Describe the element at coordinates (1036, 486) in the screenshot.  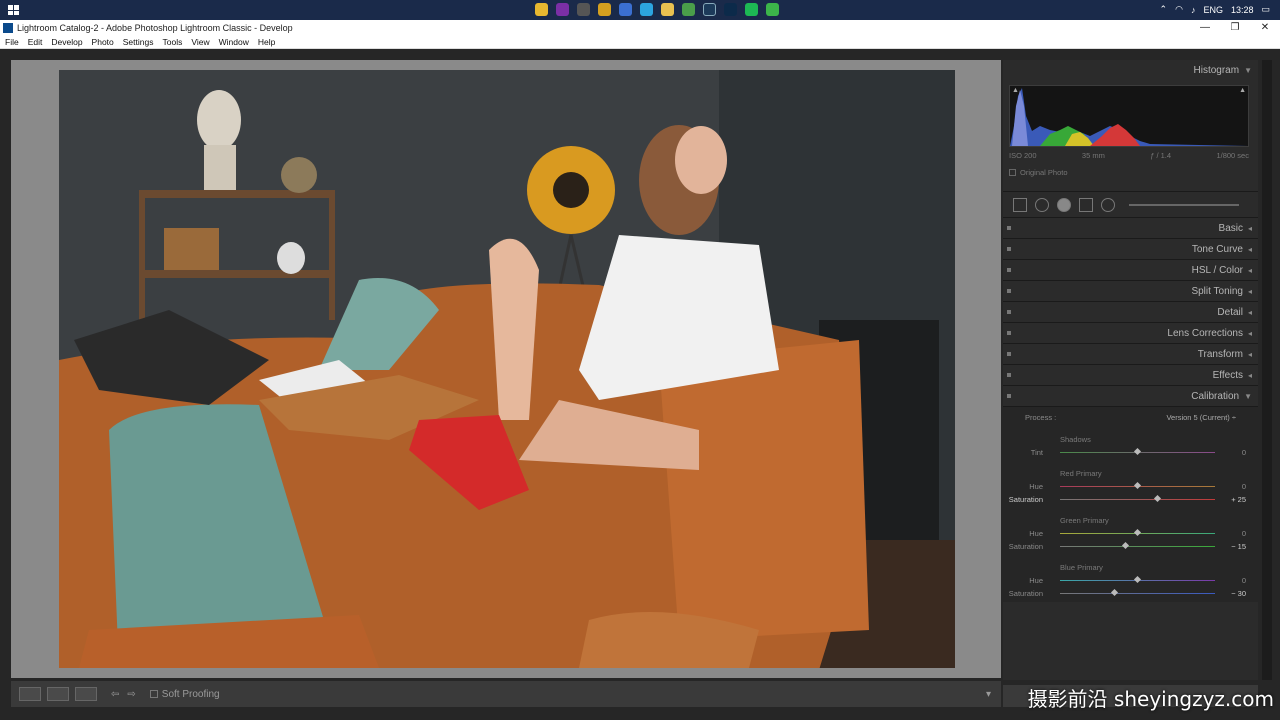
I see `red-hue-label: Hue` at that location.